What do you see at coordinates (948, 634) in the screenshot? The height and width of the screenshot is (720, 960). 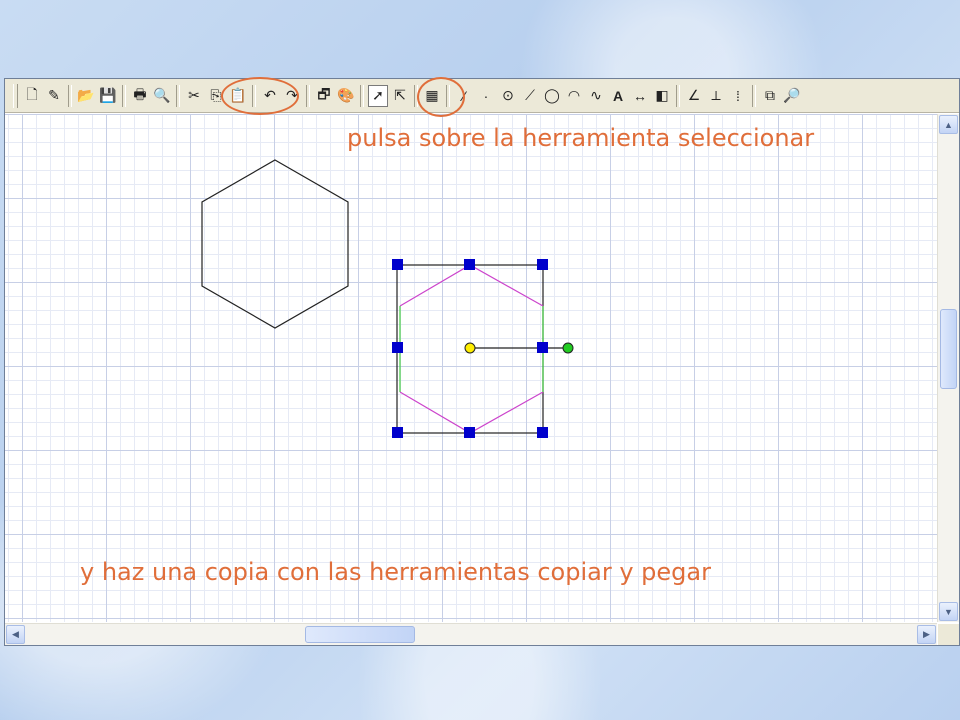 I see `scrollbar-corner` at bounding box center [948, 634].